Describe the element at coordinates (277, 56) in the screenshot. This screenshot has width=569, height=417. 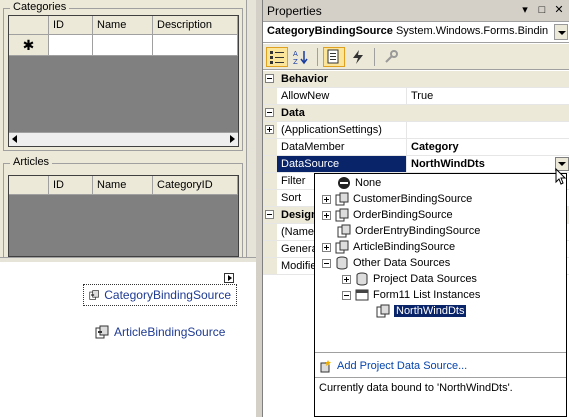
I see `categorized-button` at that location.